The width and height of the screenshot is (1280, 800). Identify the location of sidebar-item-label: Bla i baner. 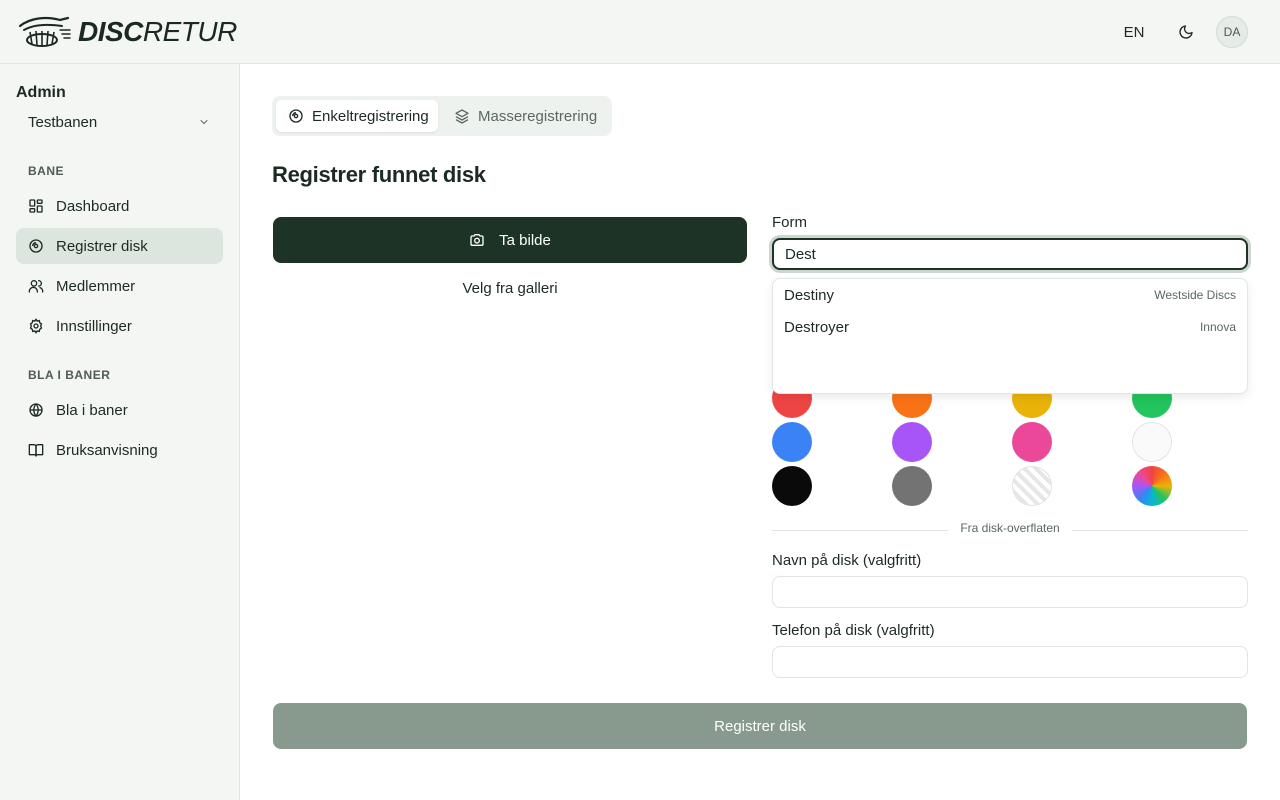
(92, 410).